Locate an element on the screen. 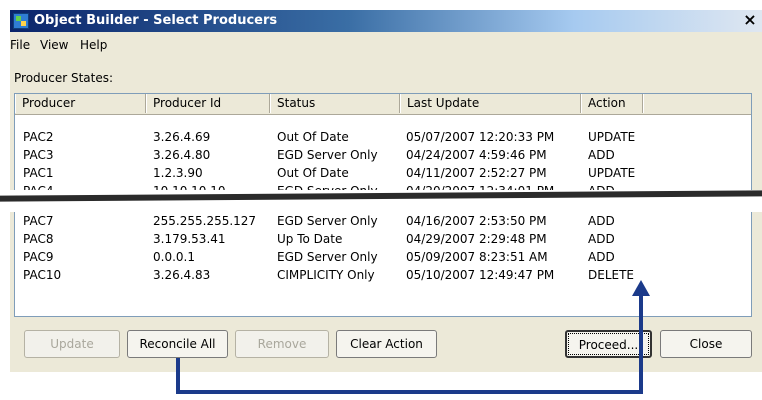 This screenshot has width=762, height=400. close-icon: × is located at coordinates (750, 20).